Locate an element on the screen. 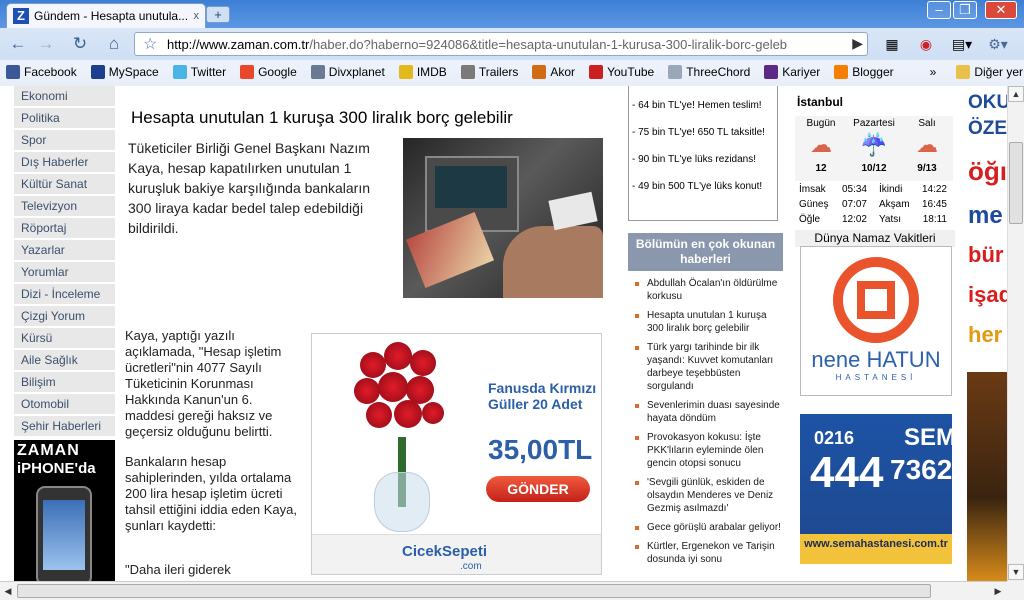  close-window-button: ✕ is located at coordinates (1001, 10).